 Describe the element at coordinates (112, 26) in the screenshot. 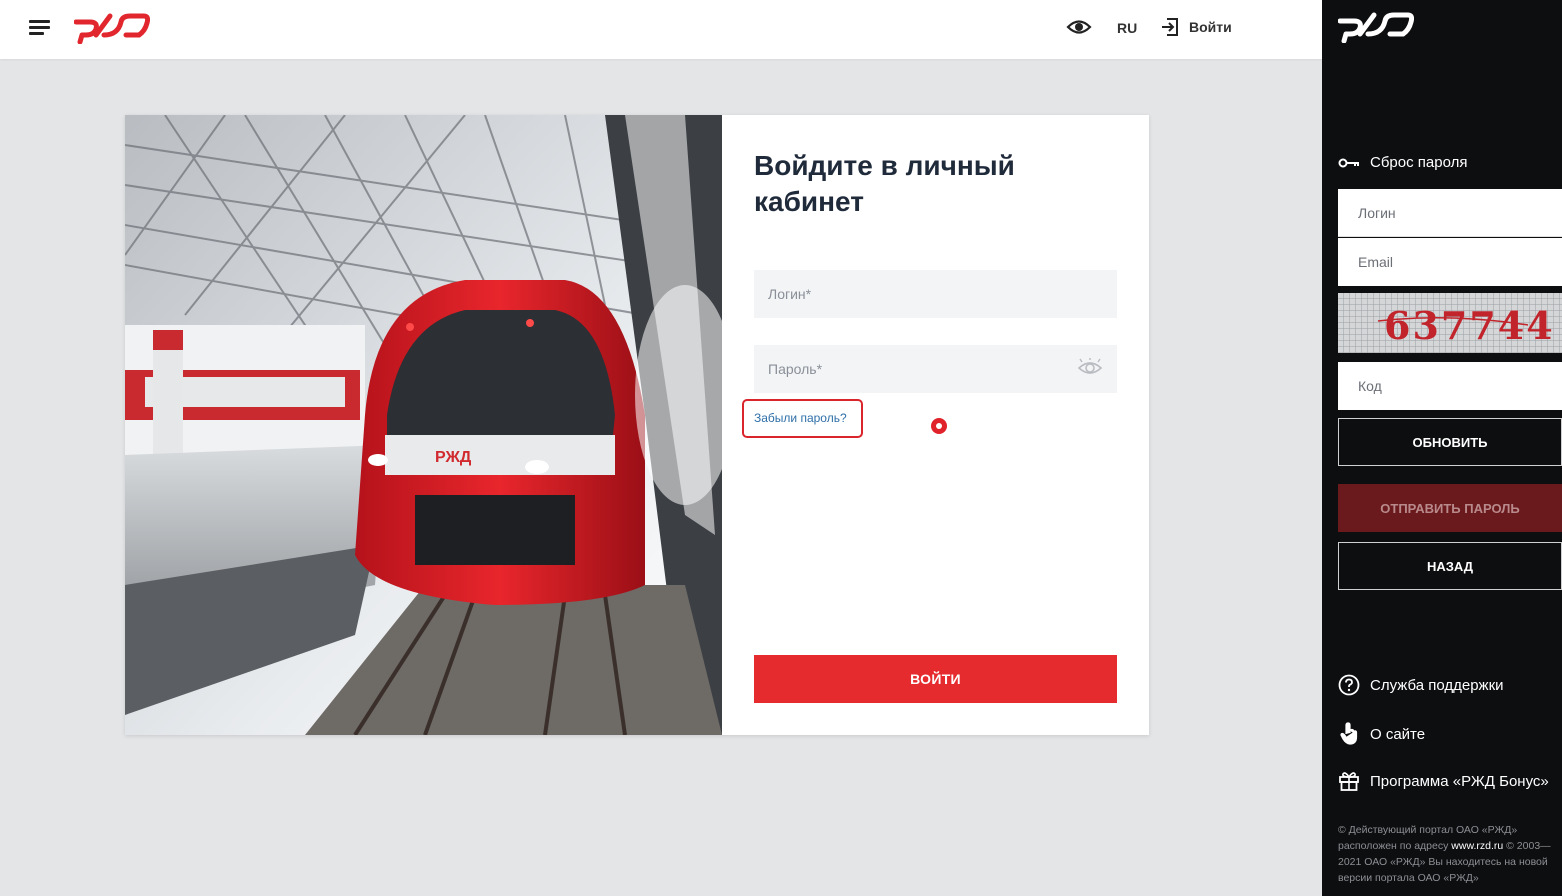

I see `rzd-logo` at that location.